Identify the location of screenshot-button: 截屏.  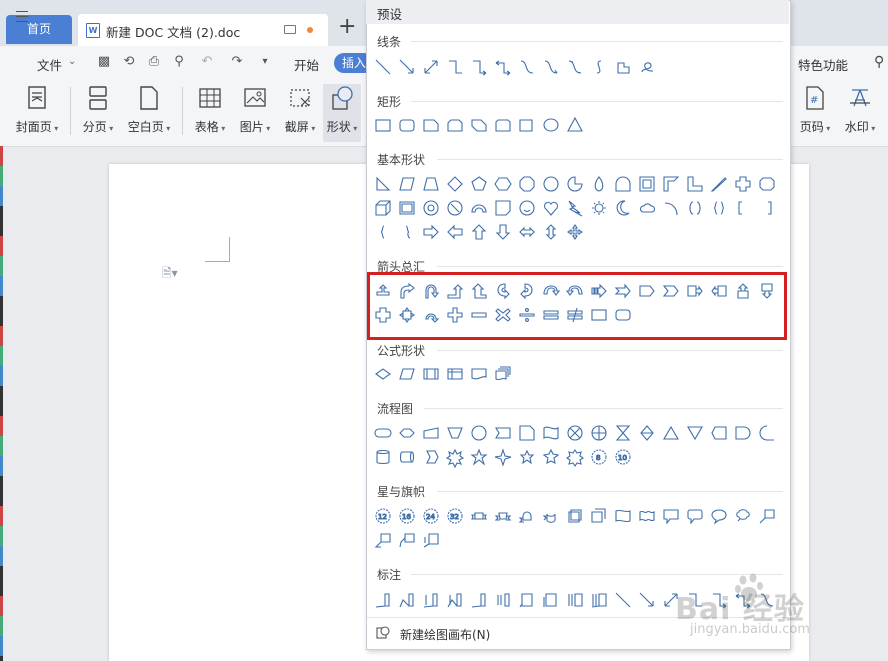
(300, 110).